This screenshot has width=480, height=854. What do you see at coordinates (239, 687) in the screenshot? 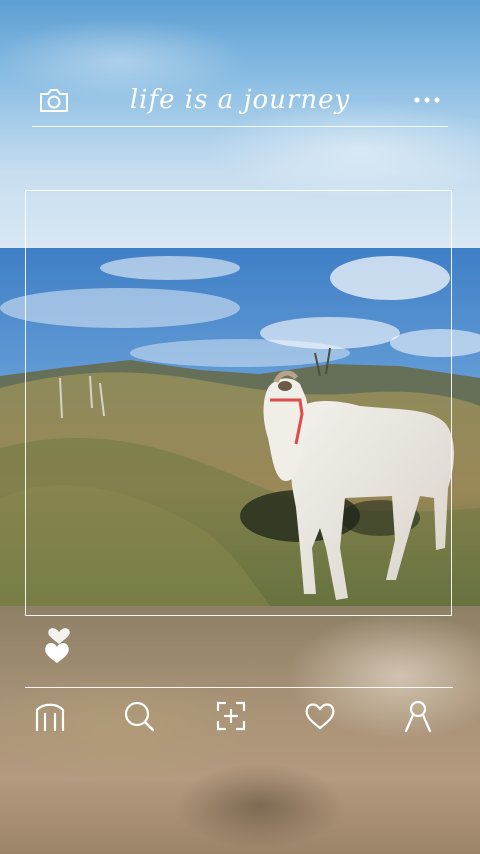
I see `nav-divider` at bounding box center [239, 687].